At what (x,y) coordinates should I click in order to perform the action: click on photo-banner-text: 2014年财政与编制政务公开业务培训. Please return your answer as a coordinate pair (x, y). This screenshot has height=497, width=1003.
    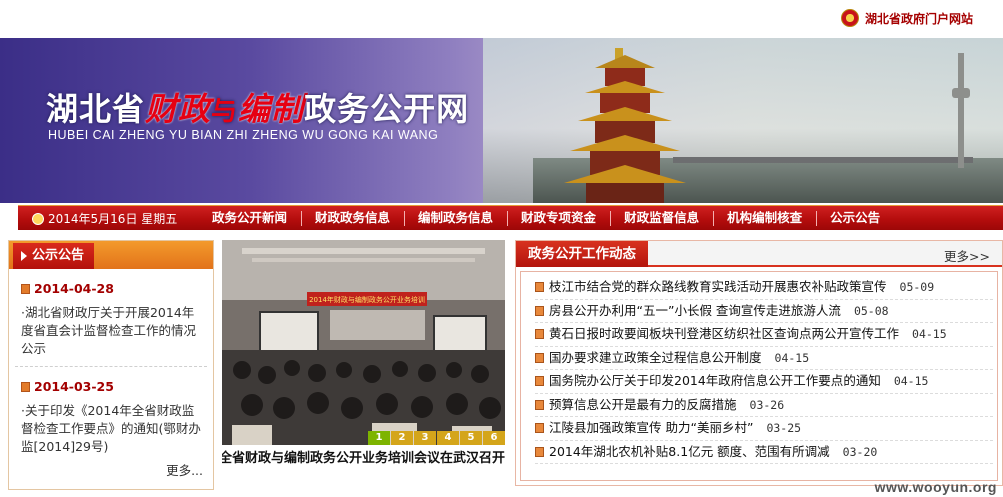
    Looking at the image, I should click on (367, 299).